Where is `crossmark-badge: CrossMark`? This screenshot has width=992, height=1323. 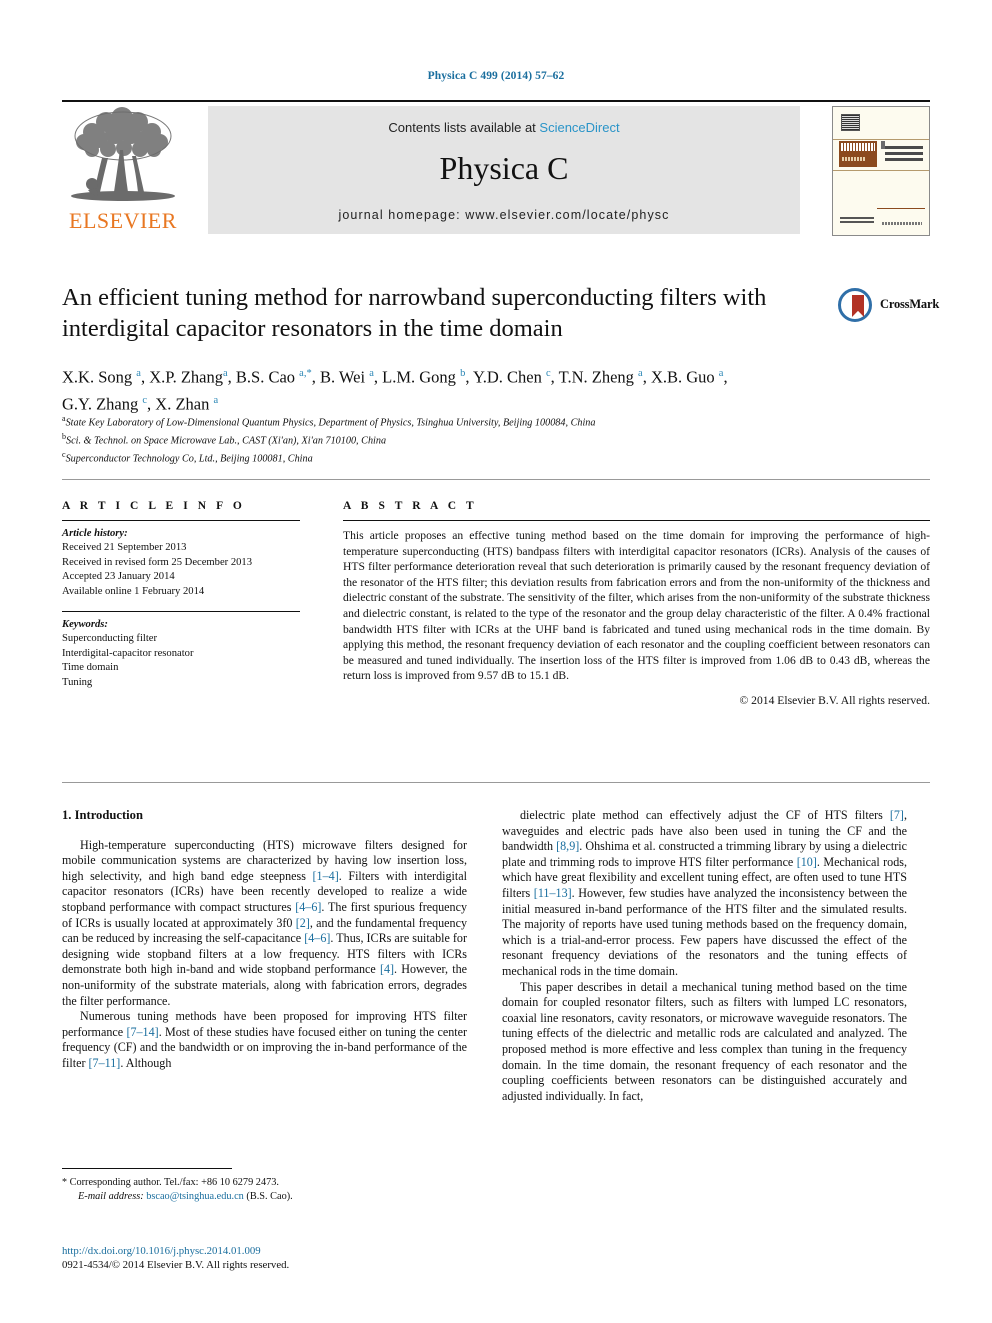 crossmark-badge: CrossMark is located at coordinates (889, 306).